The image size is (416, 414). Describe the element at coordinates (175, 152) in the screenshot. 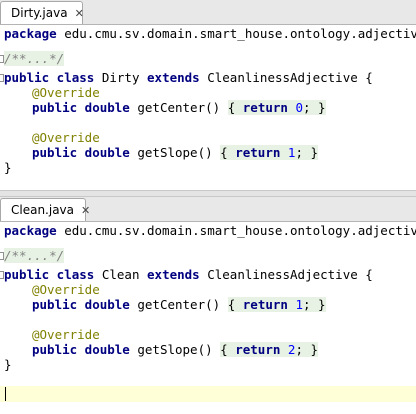

I see `method-line: public double getSlope() { return 1; }` at that location.